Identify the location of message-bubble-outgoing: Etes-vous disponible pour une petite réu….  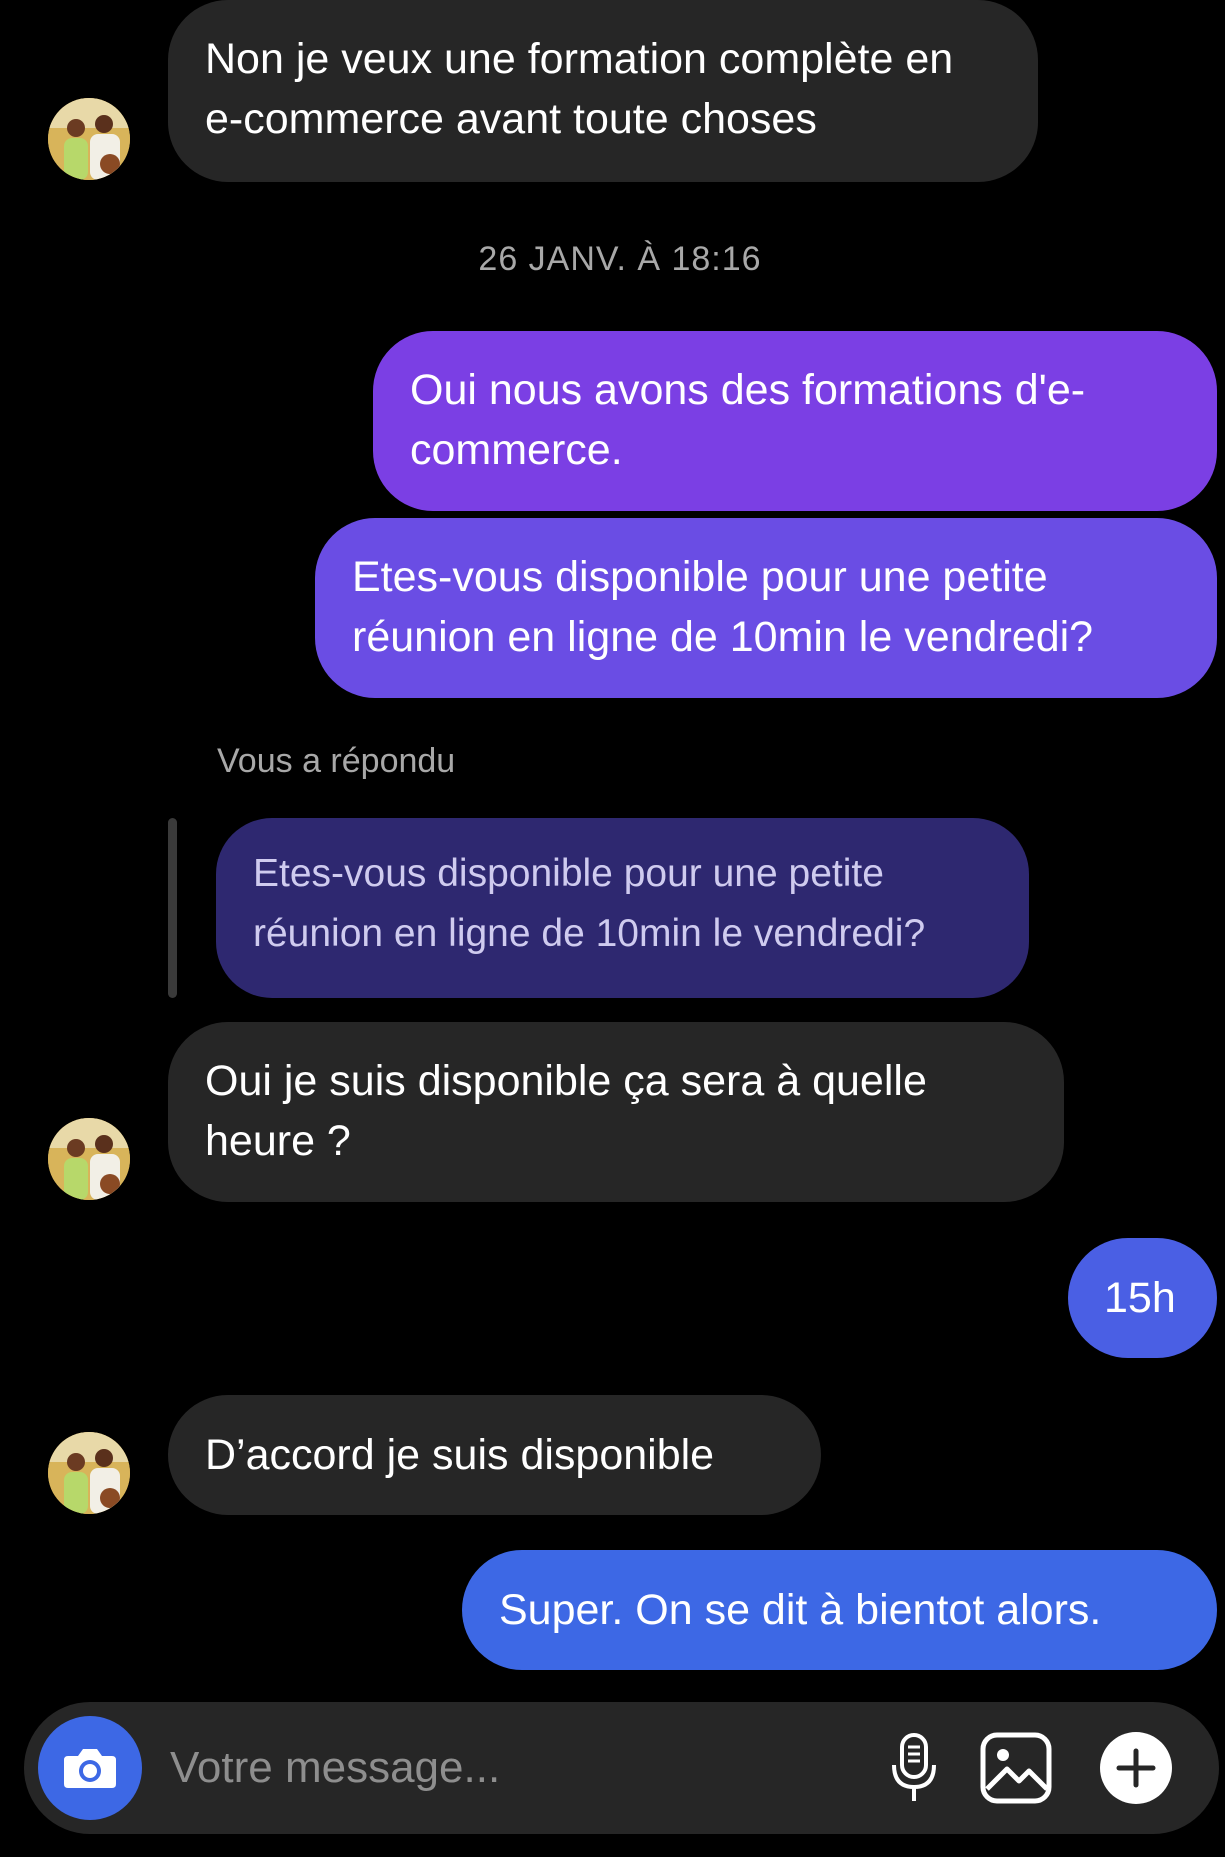
(766, 608).